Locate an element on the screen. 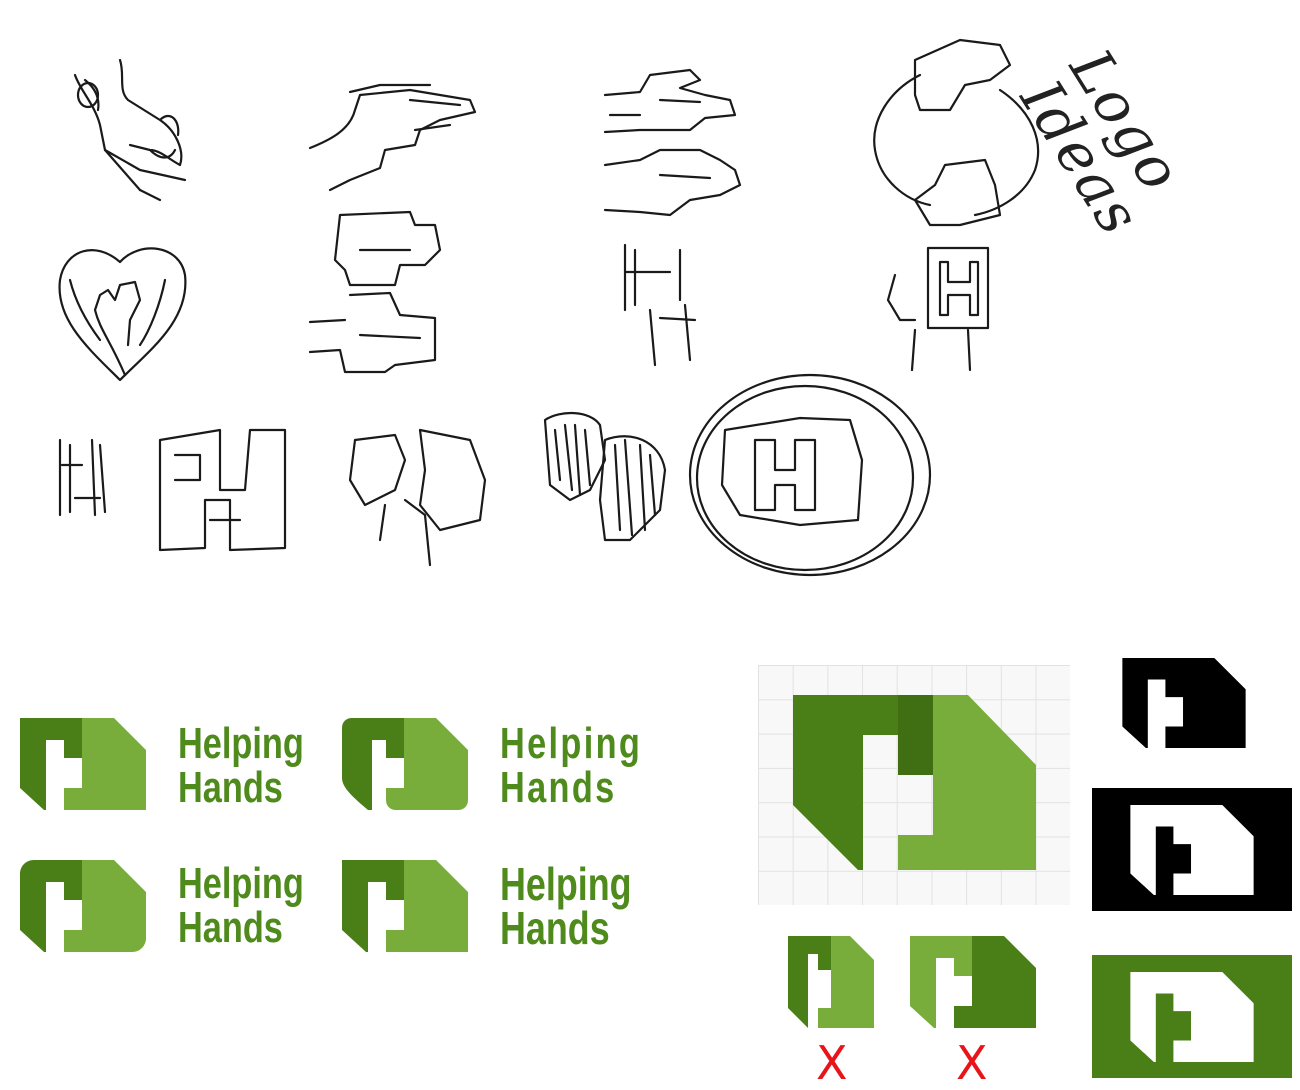  reject-mark-1: X is located at coordinates (832, 1063).